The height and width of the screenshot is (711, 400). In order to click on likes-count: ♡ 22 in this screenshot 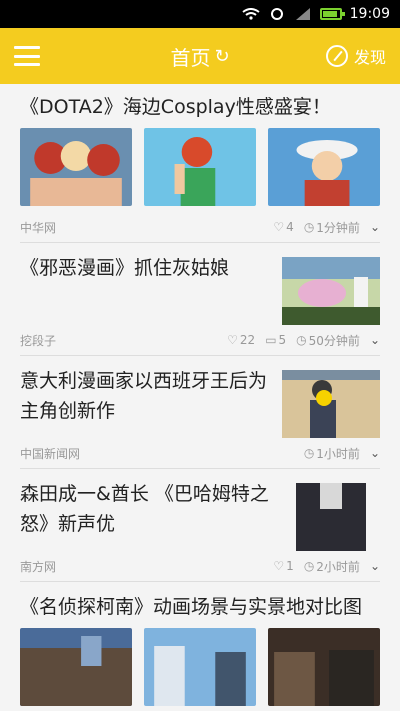, I will do `click(241, 340)`.